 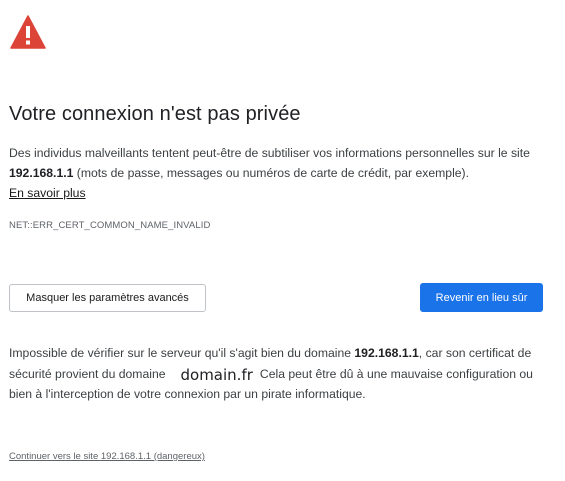 What do you see at coordinates (386, 353) in the screenshot?
I see `details-host: 192.168.1.1` at bounding box center [386, 353].